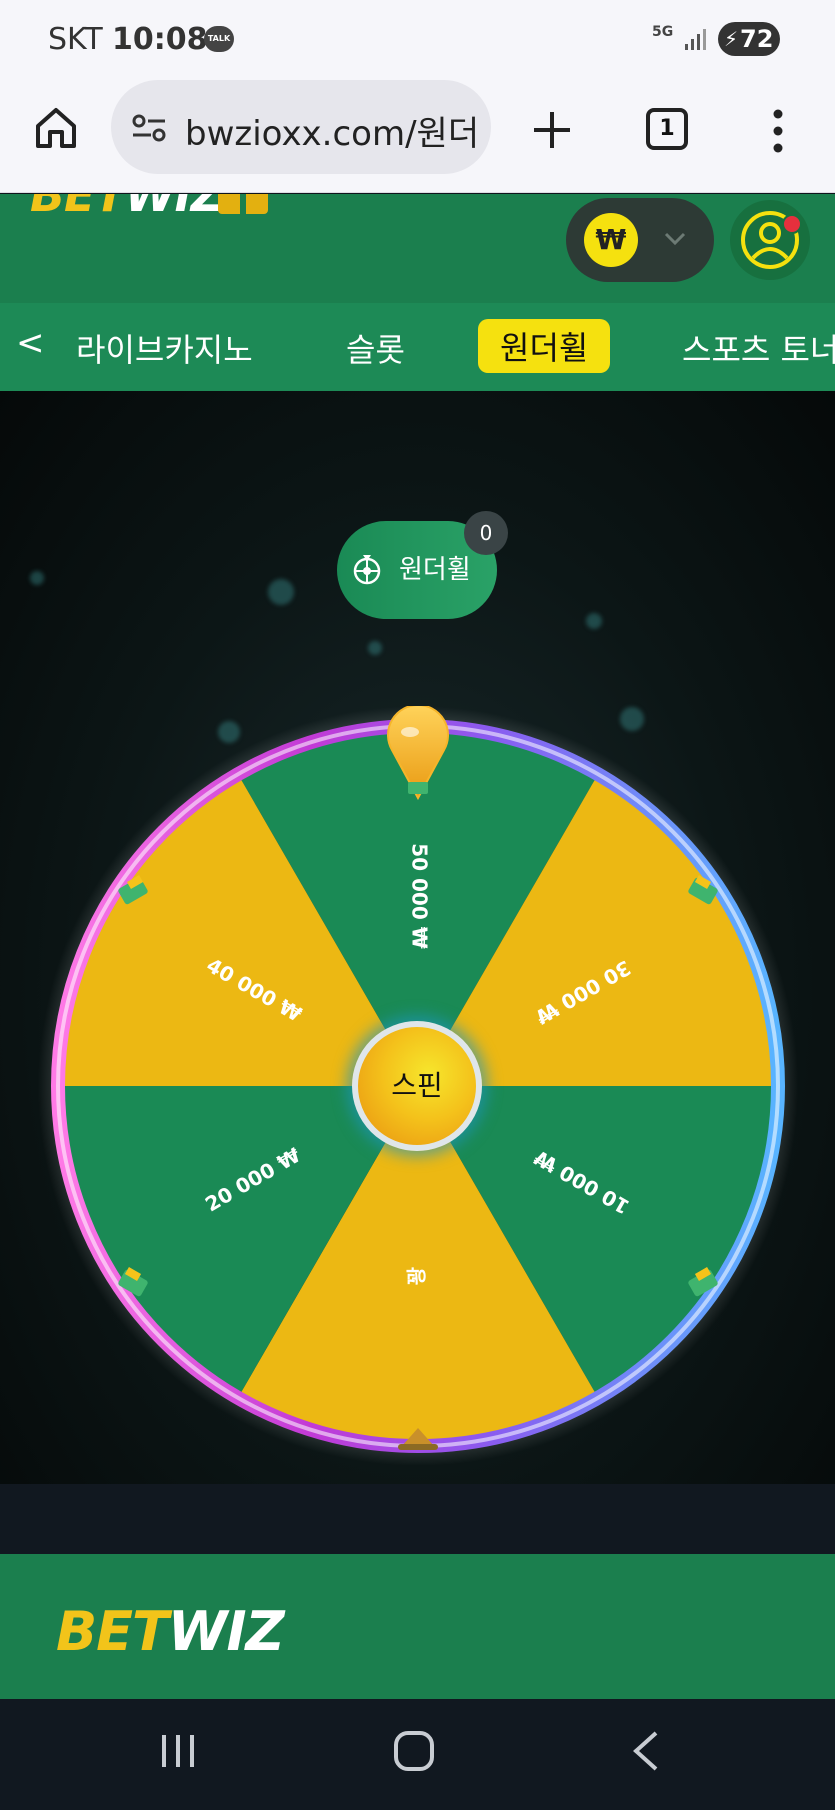 This screenshot has width=835, height=1810. What do you see at coordinates (170, 1631) in the screenshot?
I see `footer-logo: BETWIZ` at bounding box center [170, 1631].